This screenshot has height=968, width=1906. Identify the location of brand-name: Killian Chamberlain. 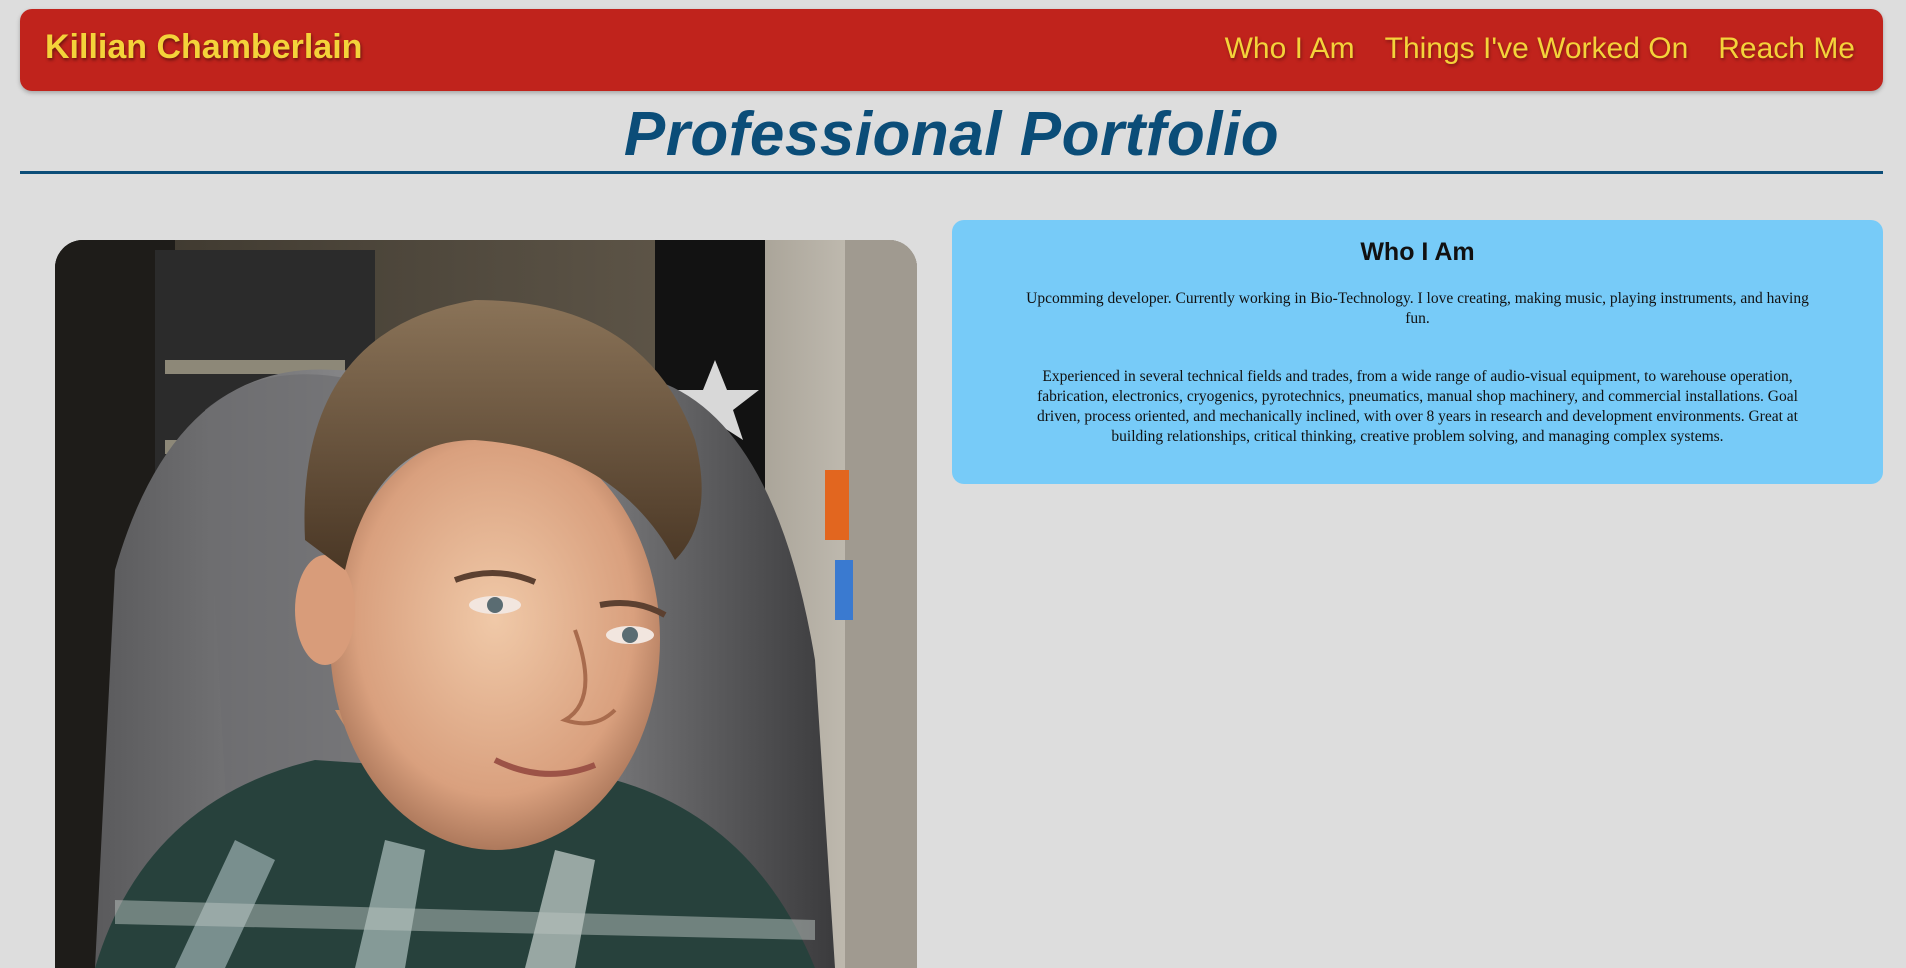
(203, 47).